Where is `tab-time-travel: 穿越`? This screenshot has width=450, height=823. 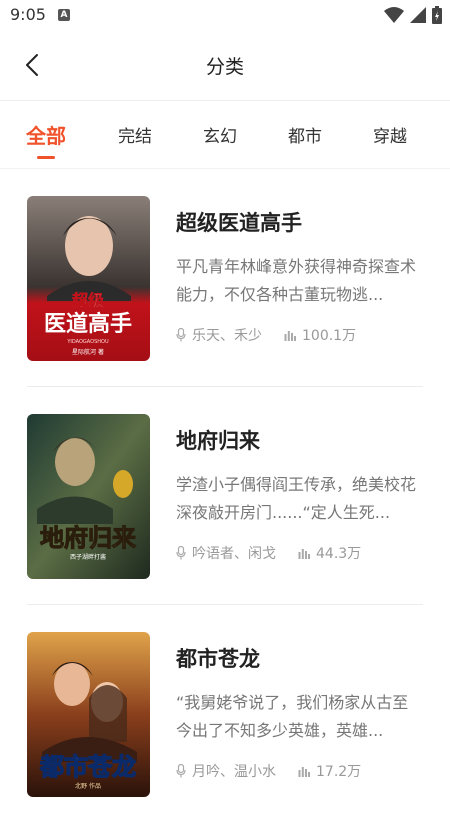 tab-time-travel: 穿越 is located at coordinates (390, 134).